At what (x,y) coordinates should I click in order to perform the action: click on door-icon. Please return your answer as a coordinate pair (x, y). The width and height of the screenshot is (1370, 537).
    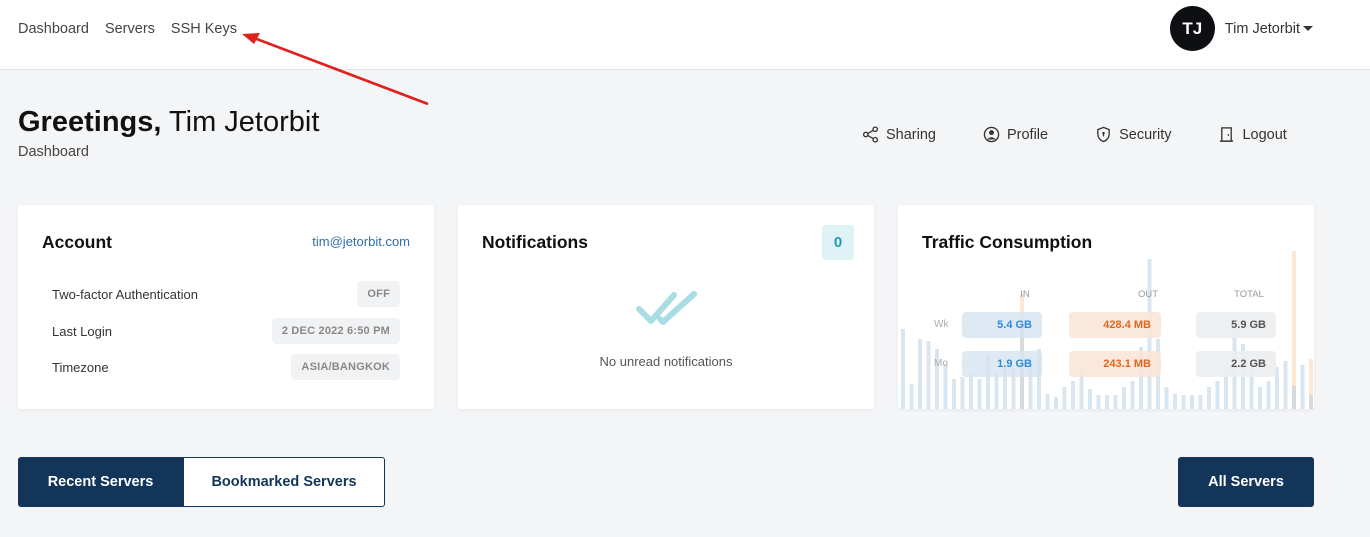
    Looking at the image, I should click on (1227, 134).